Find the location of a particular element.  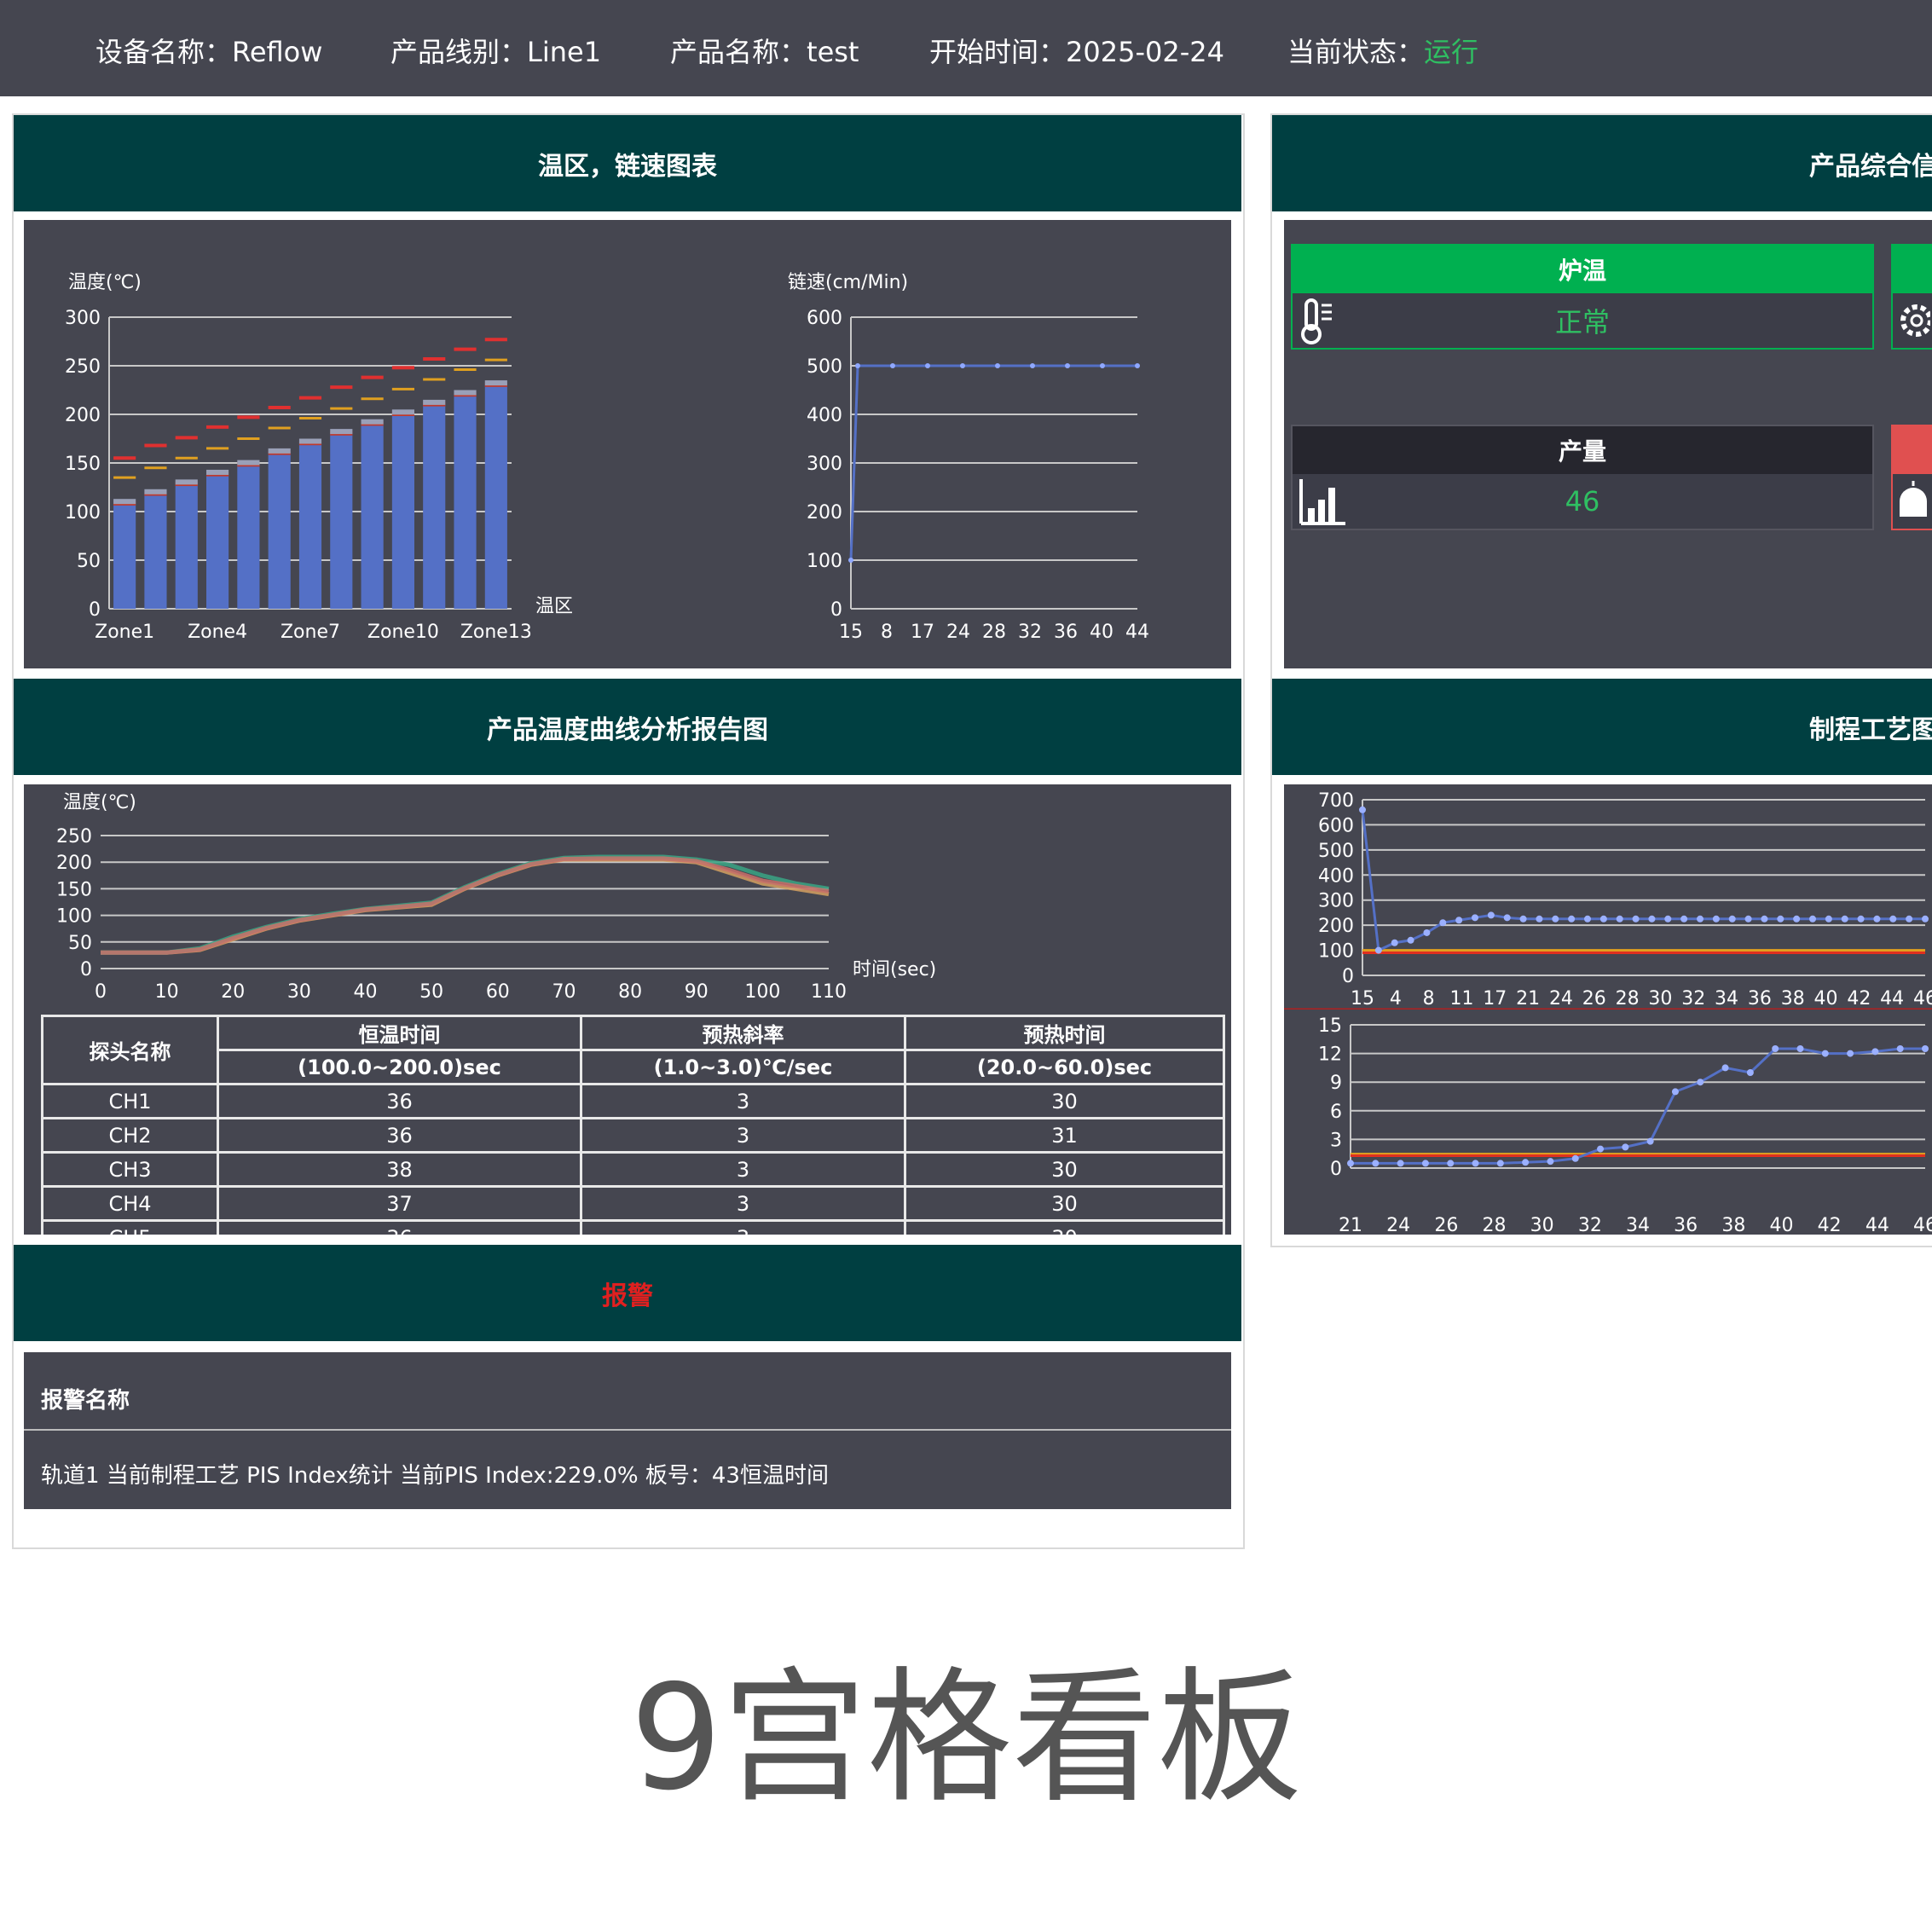

zone-x-tick: Zone13 is located at coordinates (496, 632).